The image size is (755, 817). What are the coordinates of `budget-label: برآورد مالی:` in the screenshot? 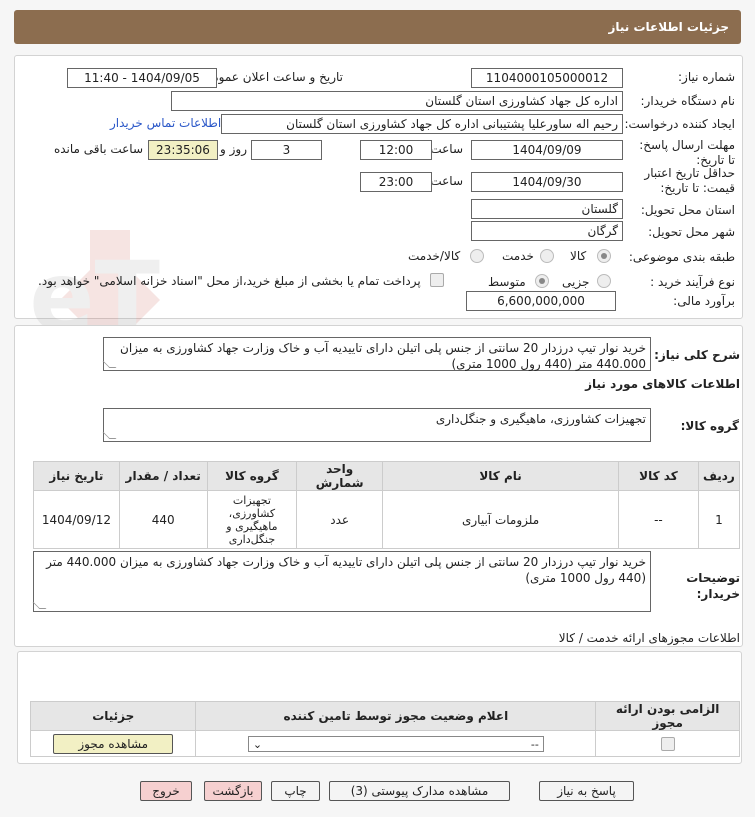 It's located at (704, 301).